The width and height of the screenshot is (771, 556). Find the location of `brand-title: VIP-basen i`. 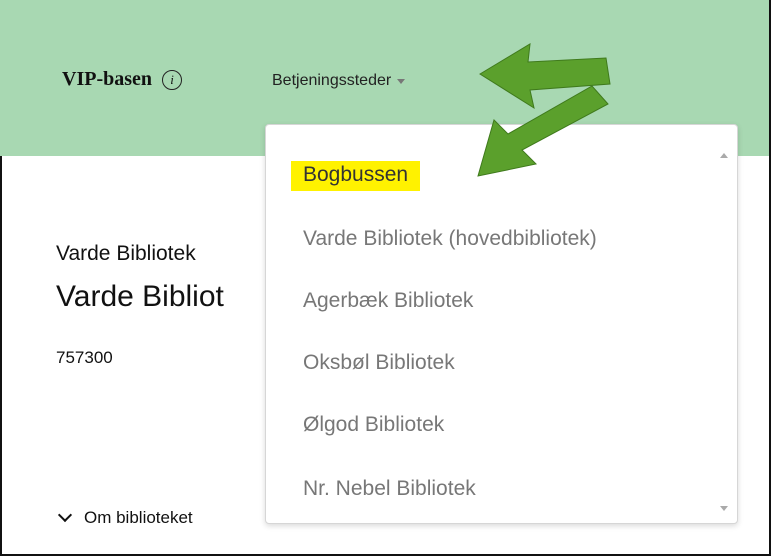

brand-title: VIP-basen i is located at coordinates (122, 79).